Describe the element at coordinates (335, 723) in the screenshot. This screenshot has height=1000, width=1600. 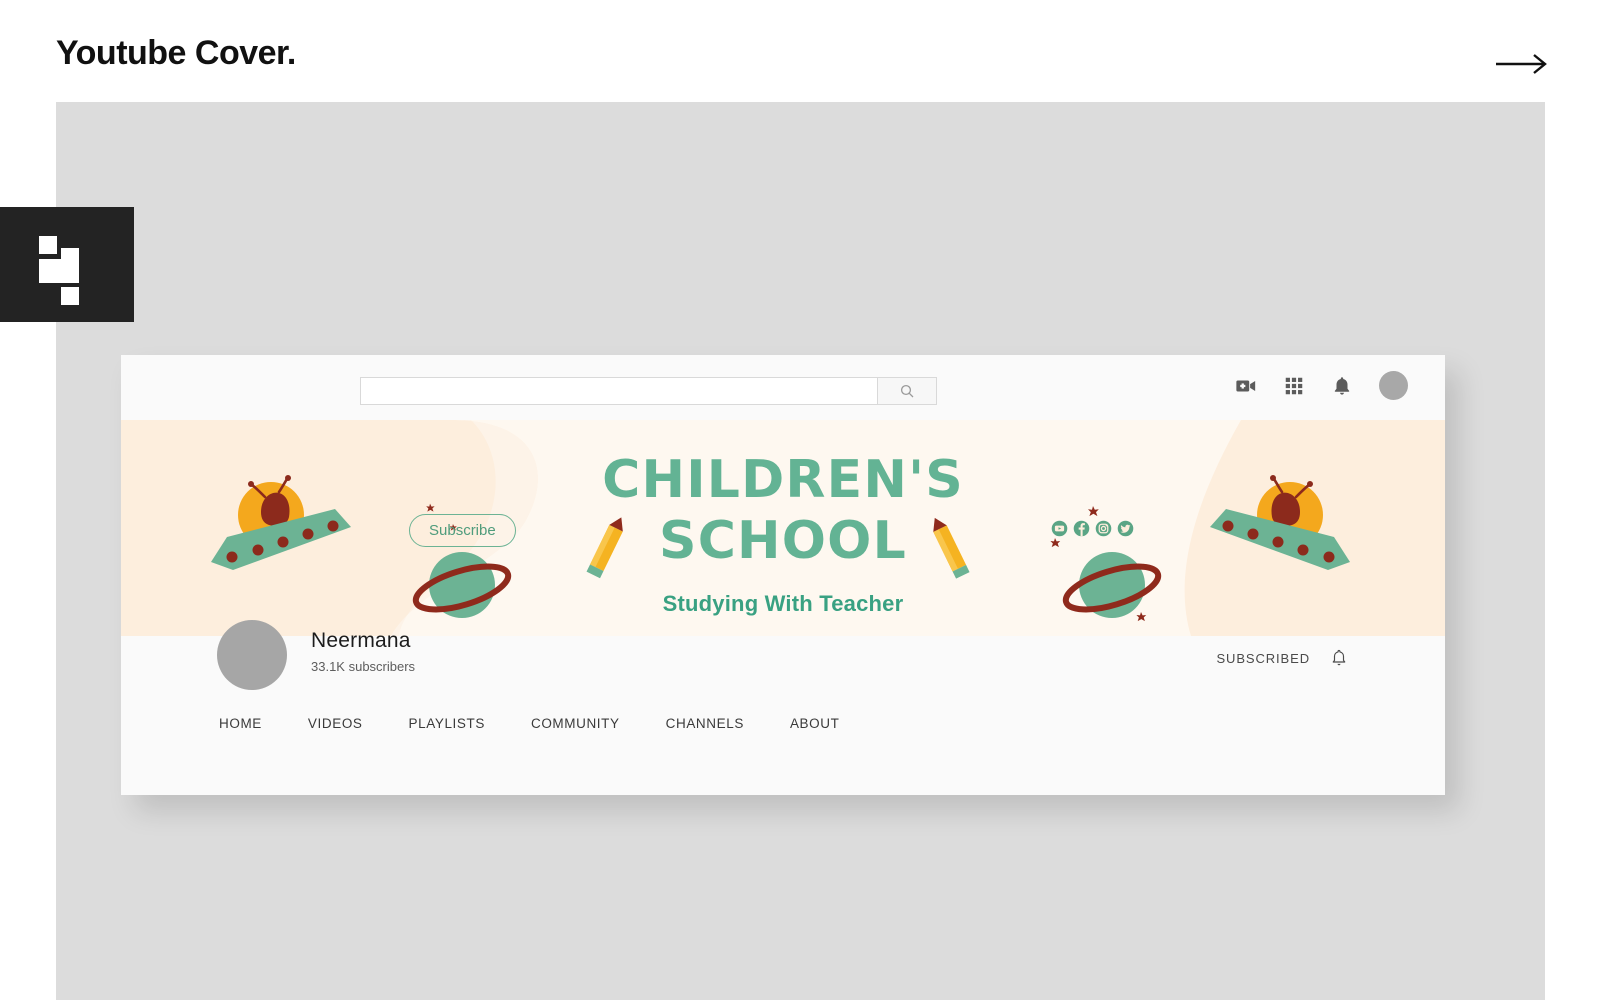
I see `tab-videos: VIDEOS` at that location.